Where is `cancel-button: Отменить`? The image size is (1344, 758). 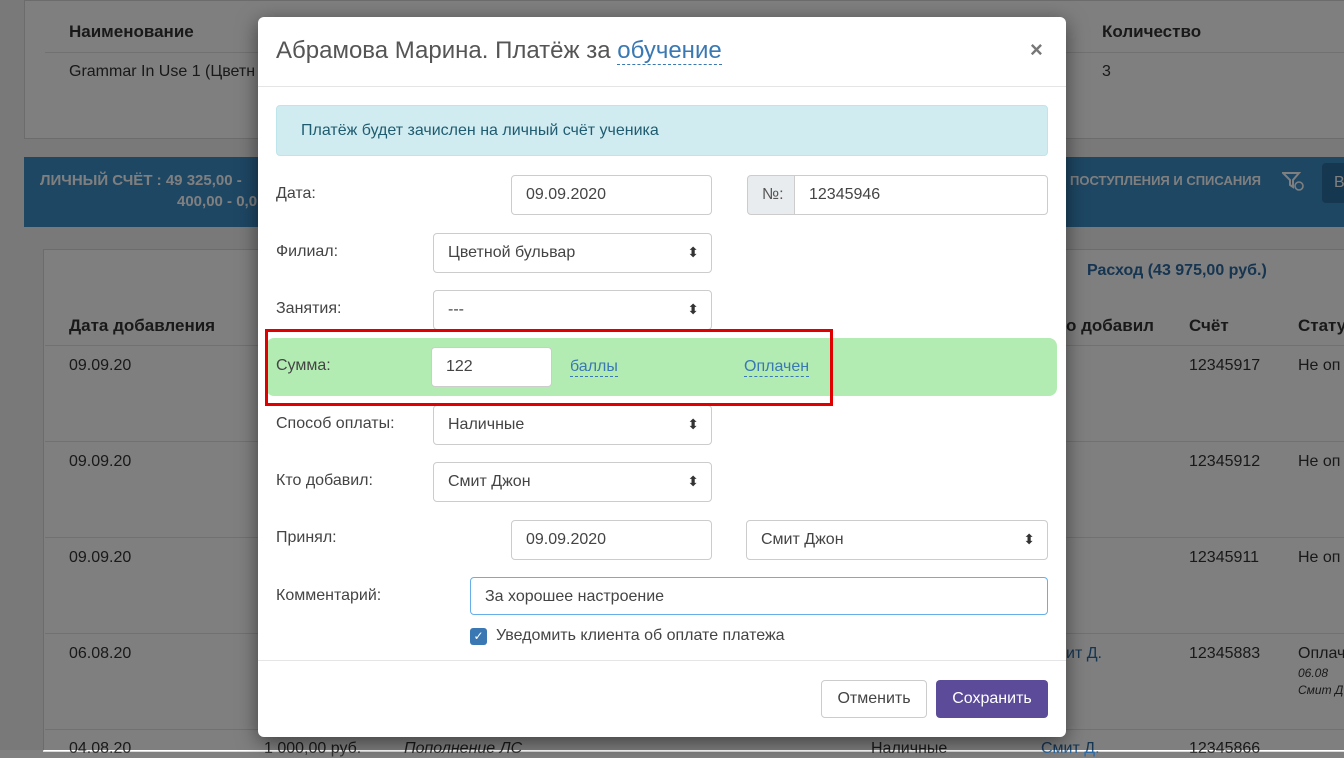 cancel-button: Отменить is located at coordinates (874, 699).